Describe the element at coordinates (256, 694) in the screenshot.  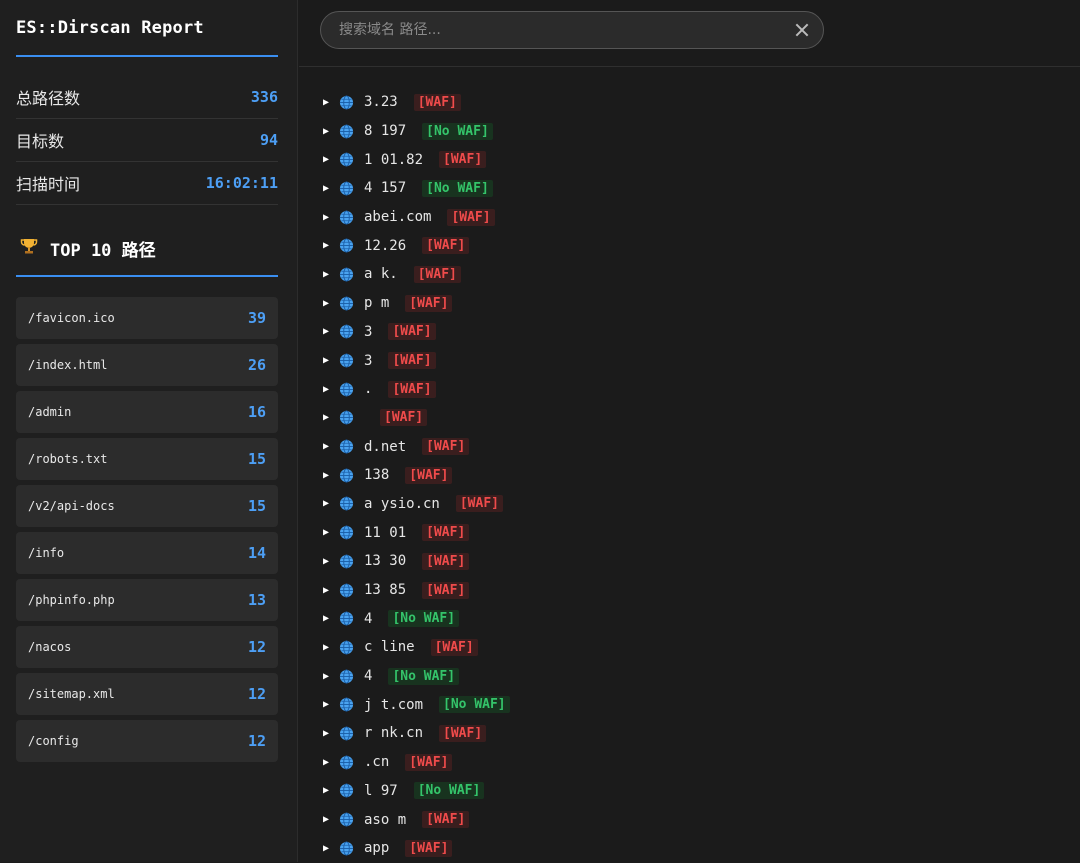
I see `path-count: 12` at that location.